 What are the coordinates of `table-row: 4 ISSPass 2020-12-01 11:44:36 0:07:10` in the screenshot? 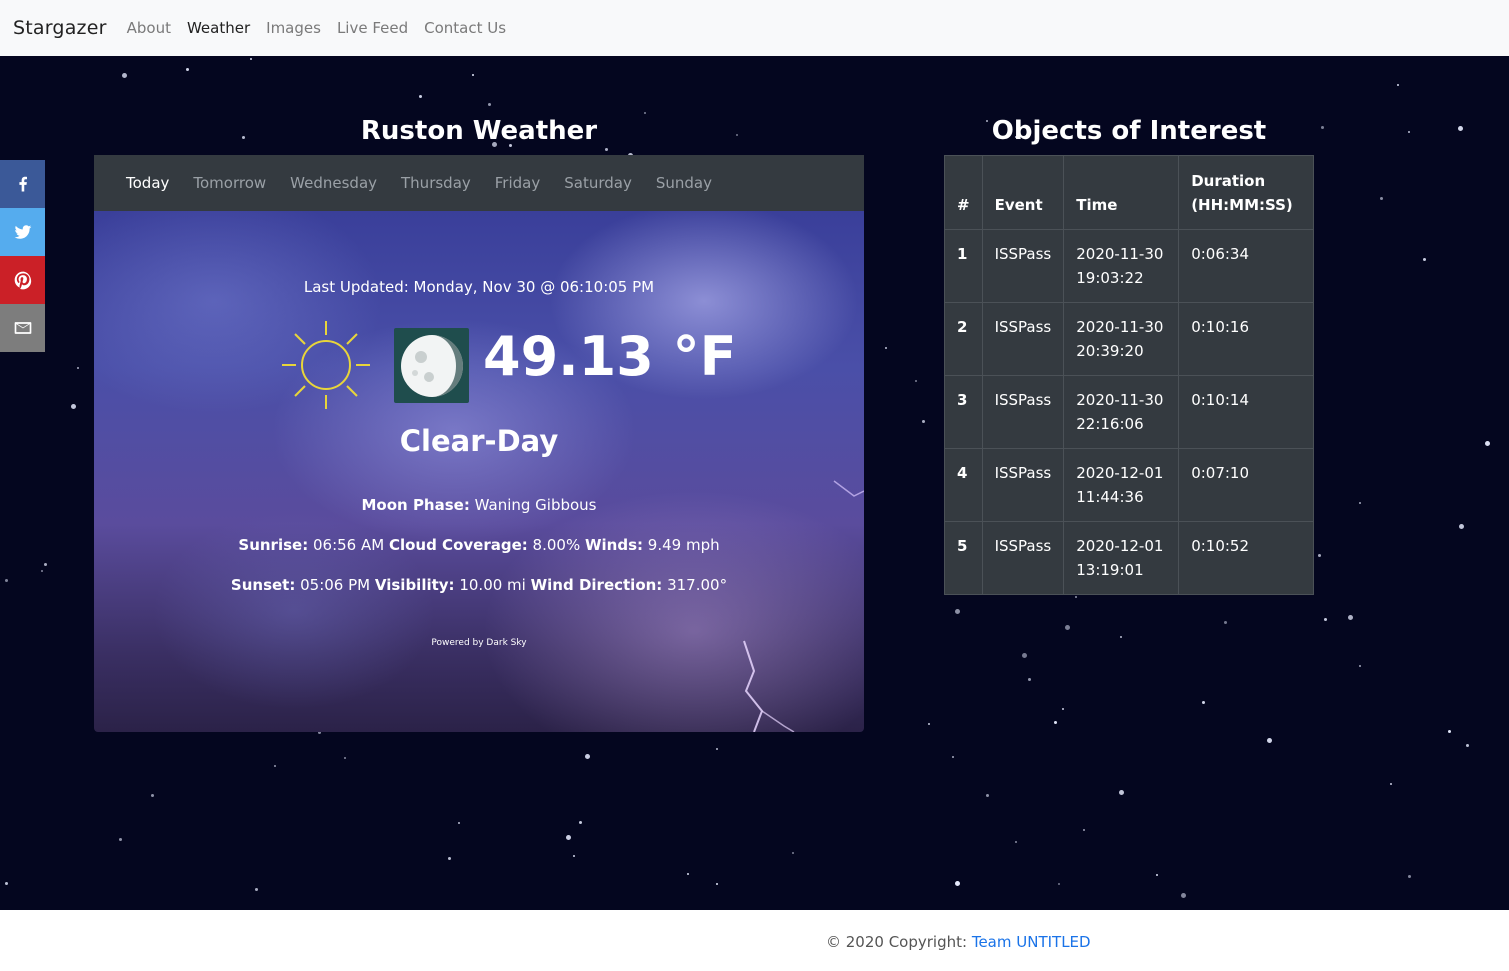 It's located at (1129, 485).